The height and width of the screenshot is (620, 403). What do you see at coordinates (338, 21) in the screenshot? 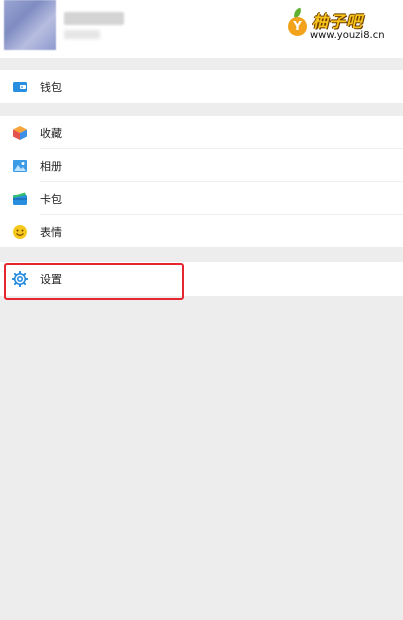
I see `watermark-title: 柚子吧` at bounding box center [338, 21].